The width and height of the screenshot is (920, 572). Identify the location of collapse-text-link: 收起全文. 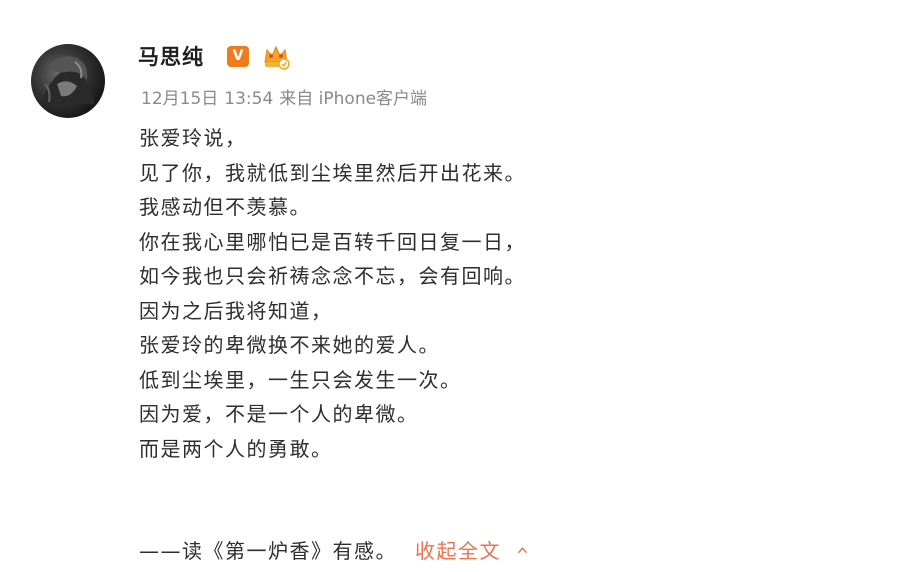
(471, 551).